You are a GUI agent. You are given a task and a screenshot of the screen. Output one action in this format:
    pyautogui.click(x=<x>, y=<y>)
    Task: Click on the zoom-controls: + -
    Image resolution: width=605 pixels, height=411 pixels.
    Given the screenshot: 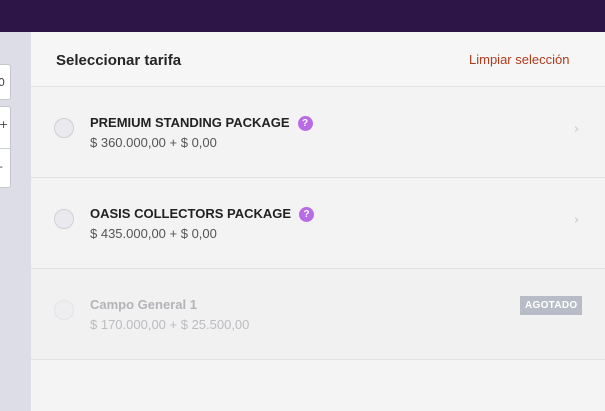 What is the action you would take?
    pyautogui.click(x=5, y=147)
    